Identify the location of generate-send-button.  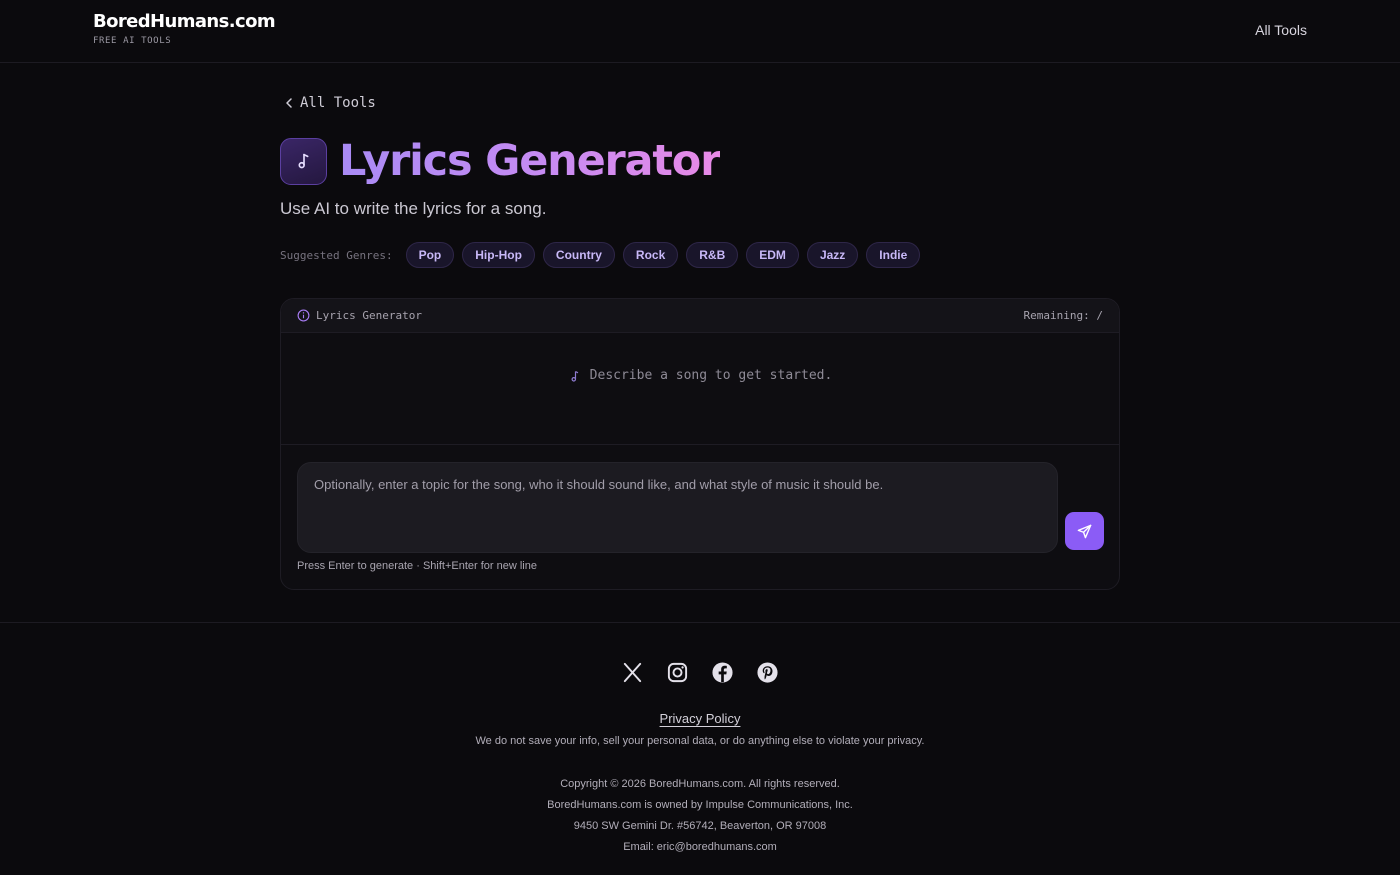
(1084, 531).